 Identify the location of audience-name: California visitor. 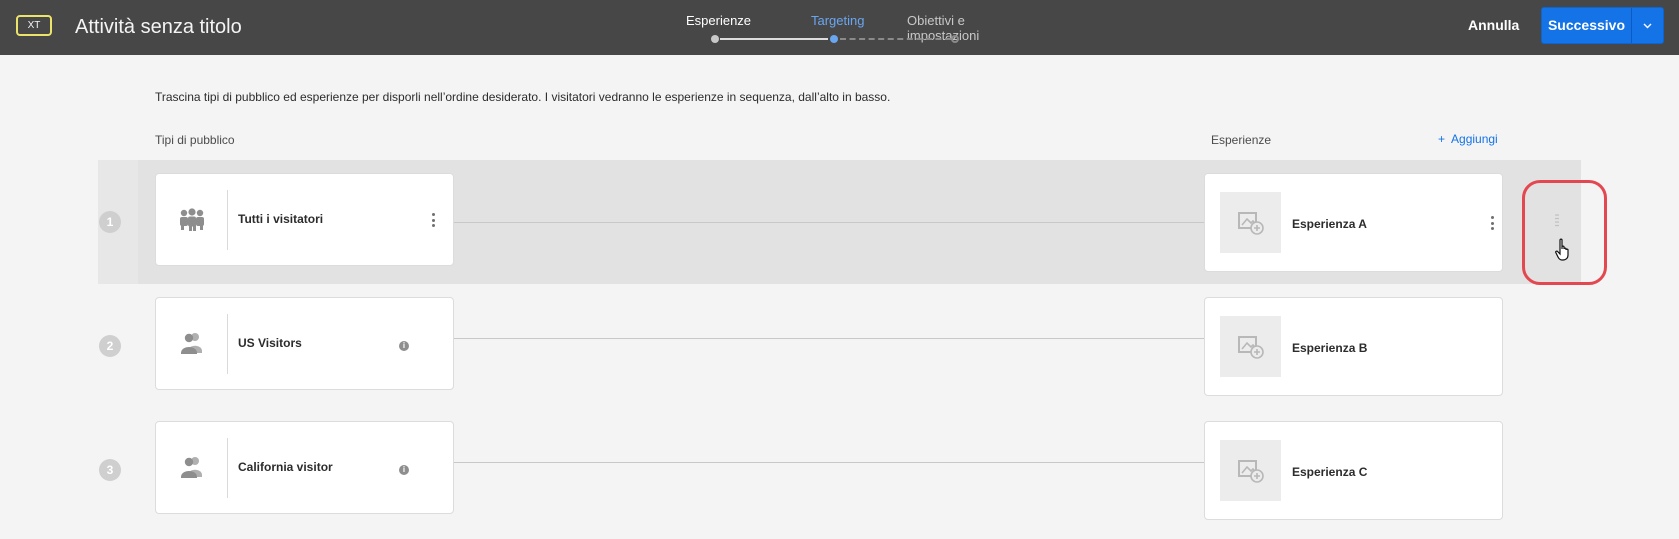
(285, 467).